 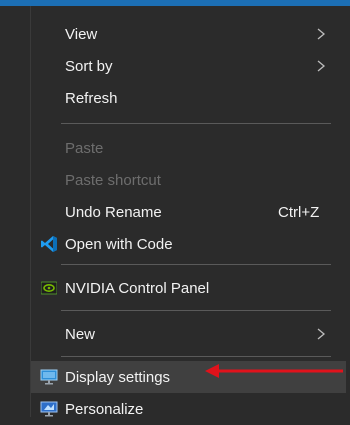 What do you see at coordinates (91, 98) in the screenshot?
I see `menu-item-label: Refresh` at bounding box center [91, 98].